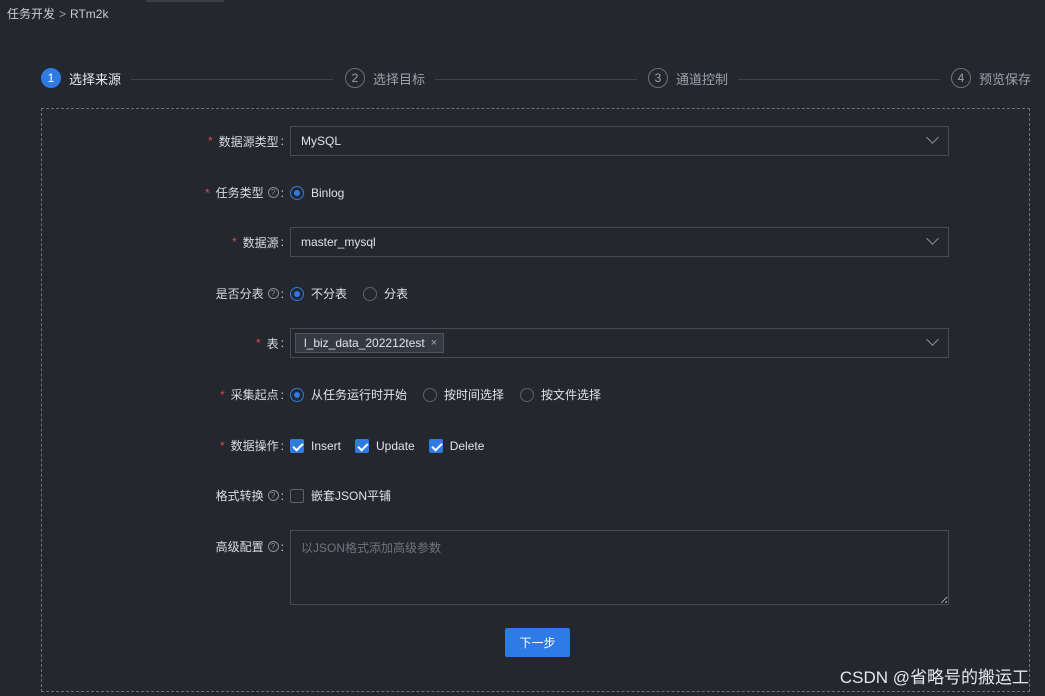 The height and width of the screenshot is (696, 1045). What do you see at coordinates (89, 13) in the screenshot?
I see `breadcrumb-current: RTm2k` at bounding box center [89, 13].